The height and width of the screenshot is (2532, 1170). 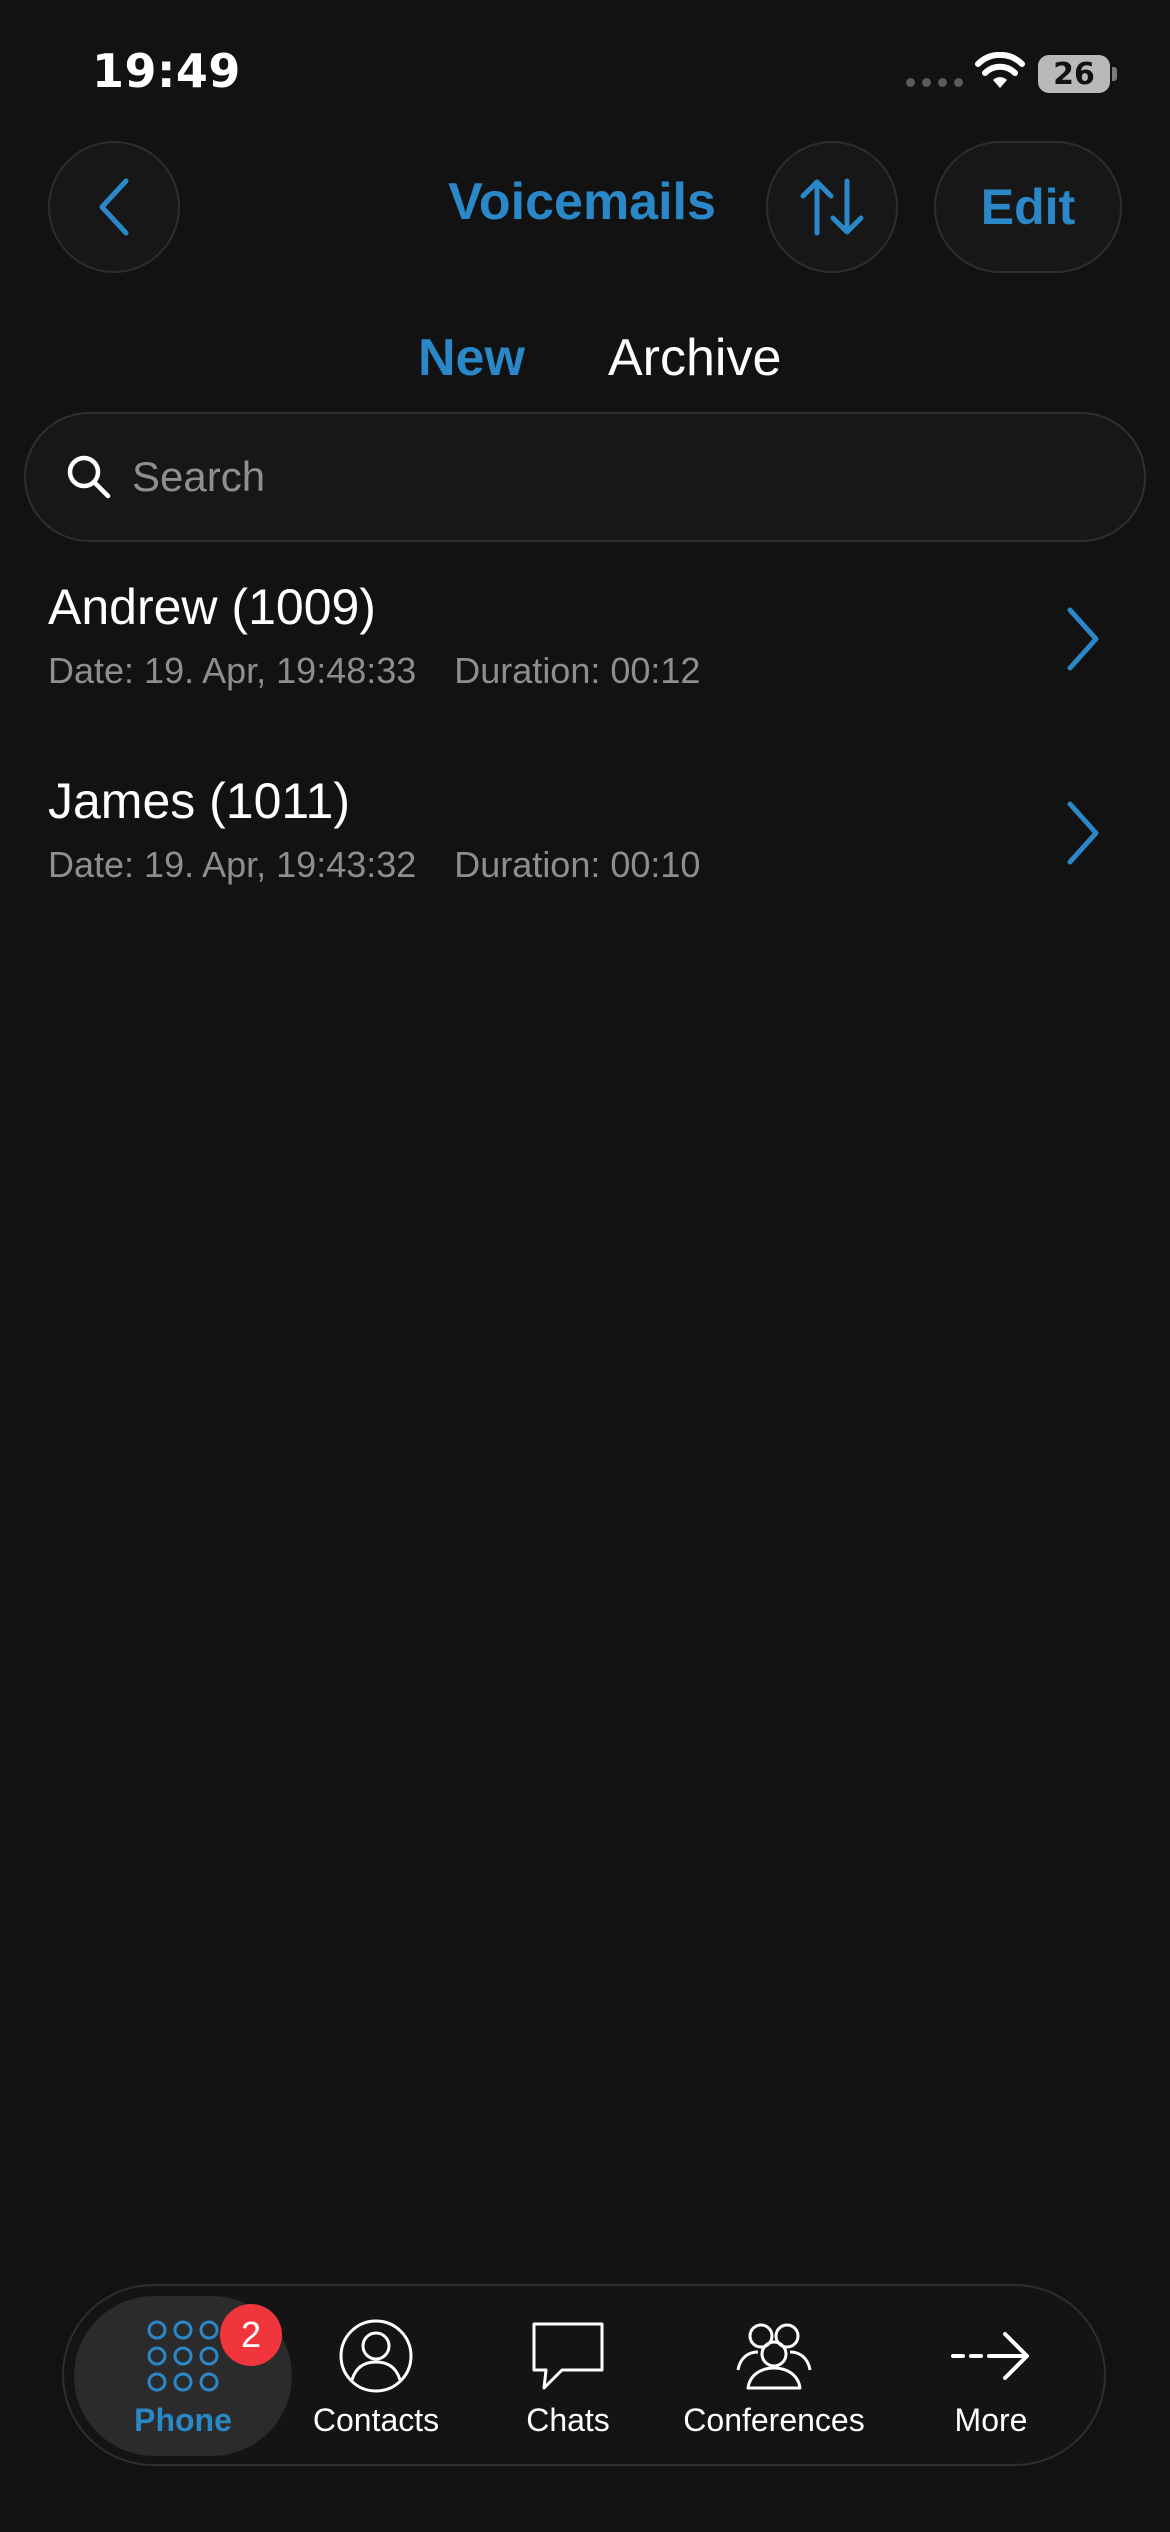 What do you see at coordinates (199, 801) in the screenshot?
I see `voicemail-caller: James (1011)` at bounding box center [199, 801].